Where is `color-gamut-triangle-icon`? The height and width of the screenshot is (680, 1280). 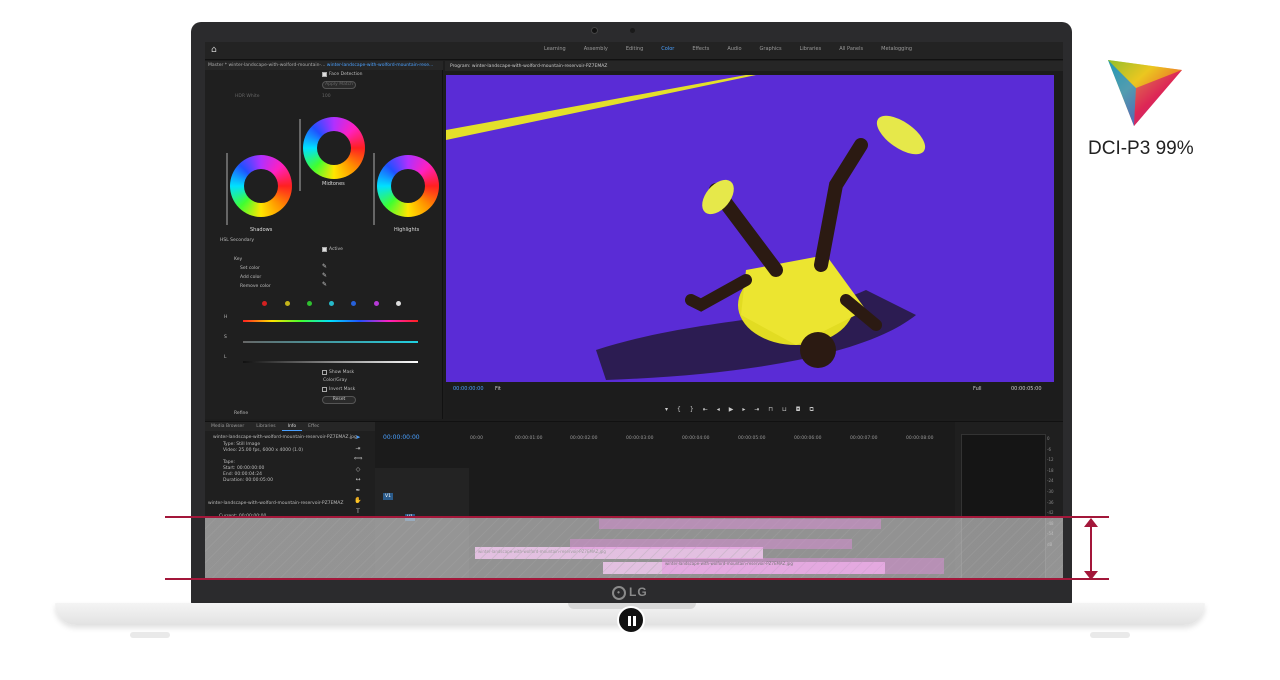
color-gamut-triangle-icon is located at coordinates (1145, 93).